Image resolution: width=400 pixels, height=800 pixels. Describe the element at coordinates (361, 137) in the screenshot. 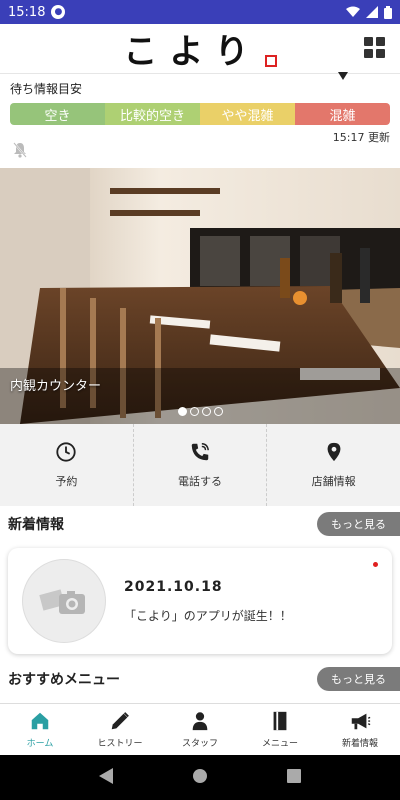

I see `updated-time: 15:17 更新` at that location.